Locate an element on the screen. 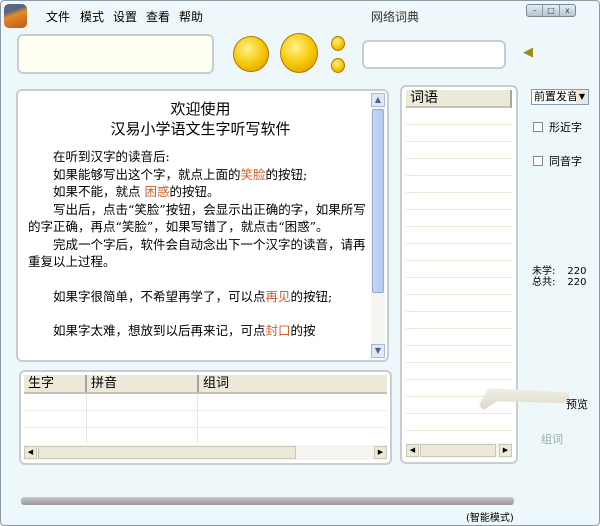  window-controls: – □ x is located at coordinates (551, 10).